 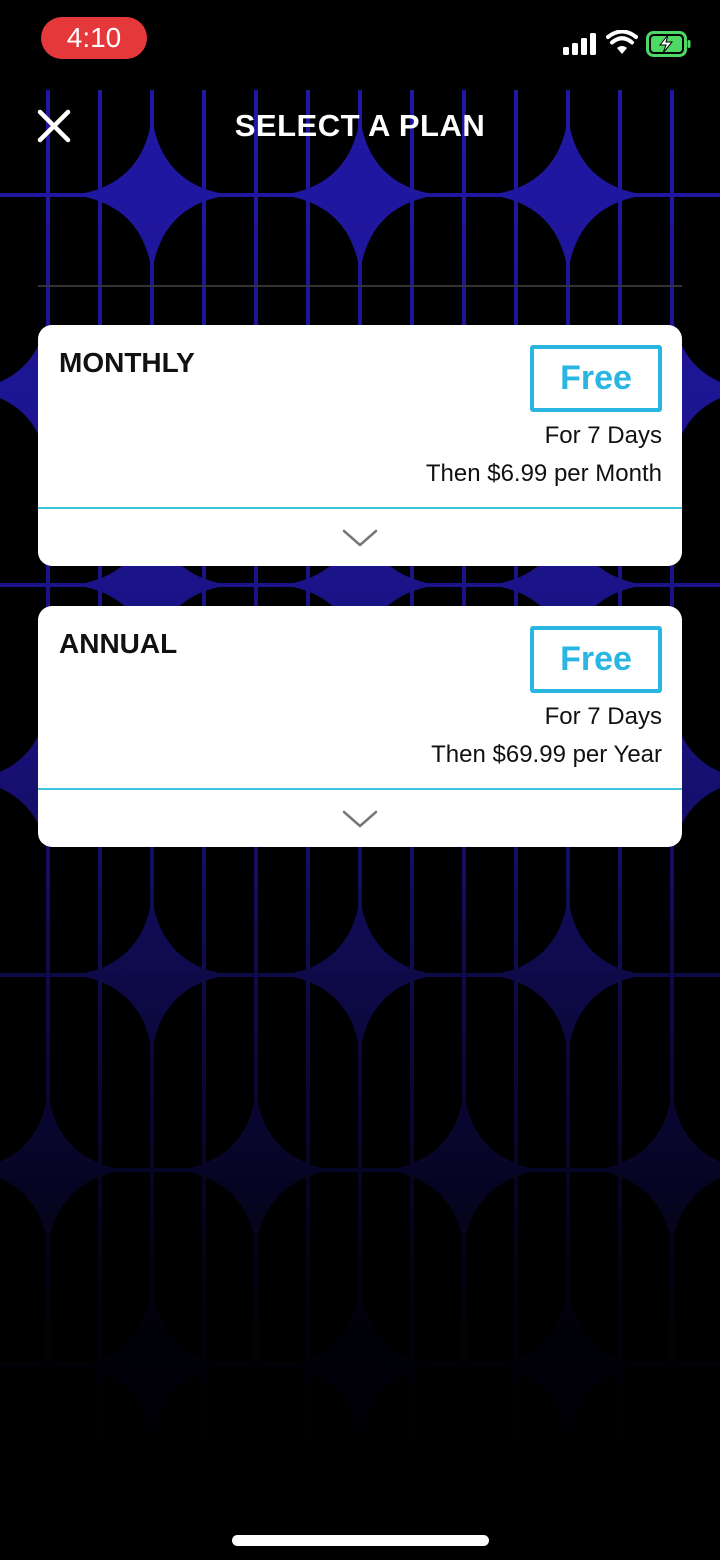 What do you see at coordinates (360, 39) in the screenshot?
I see `status-bar: 4:10` at bounding box center [360, 39].